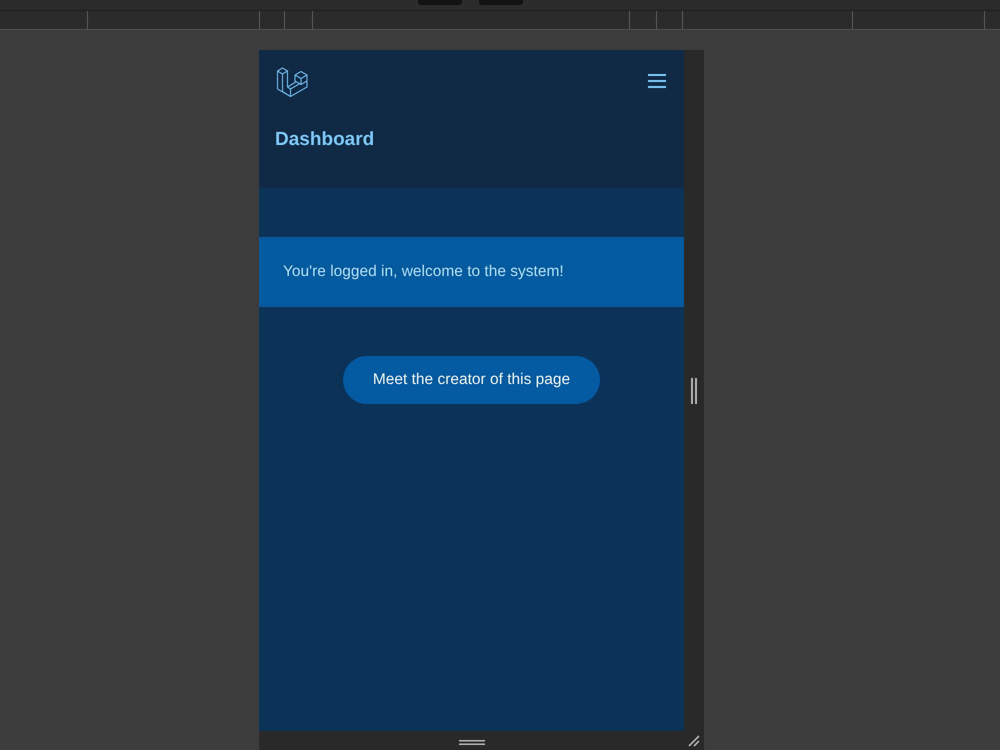 The width and height of the screenshot is (1000, 750). Describe the element at coordinates (325, 140) in the screenshot. I see `page-title: Dashboard` at that location.